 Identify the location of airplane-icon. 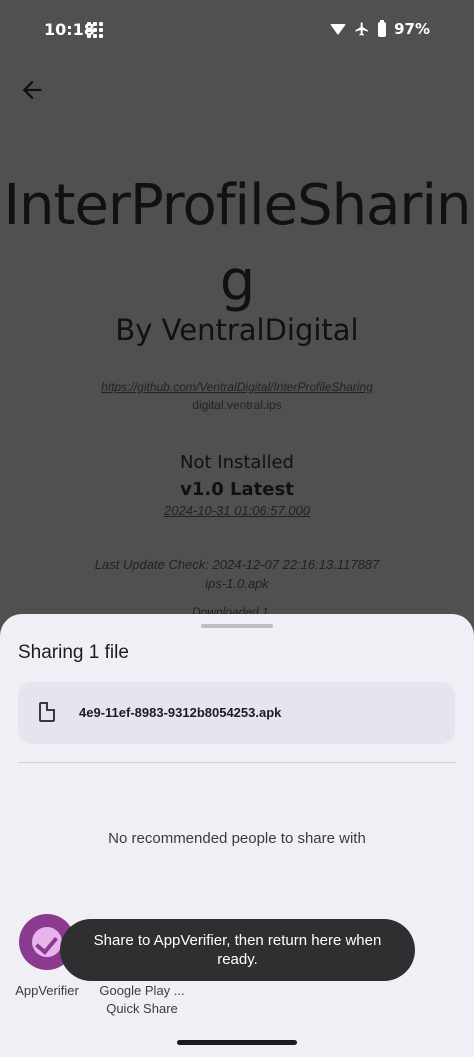
(362, 29).